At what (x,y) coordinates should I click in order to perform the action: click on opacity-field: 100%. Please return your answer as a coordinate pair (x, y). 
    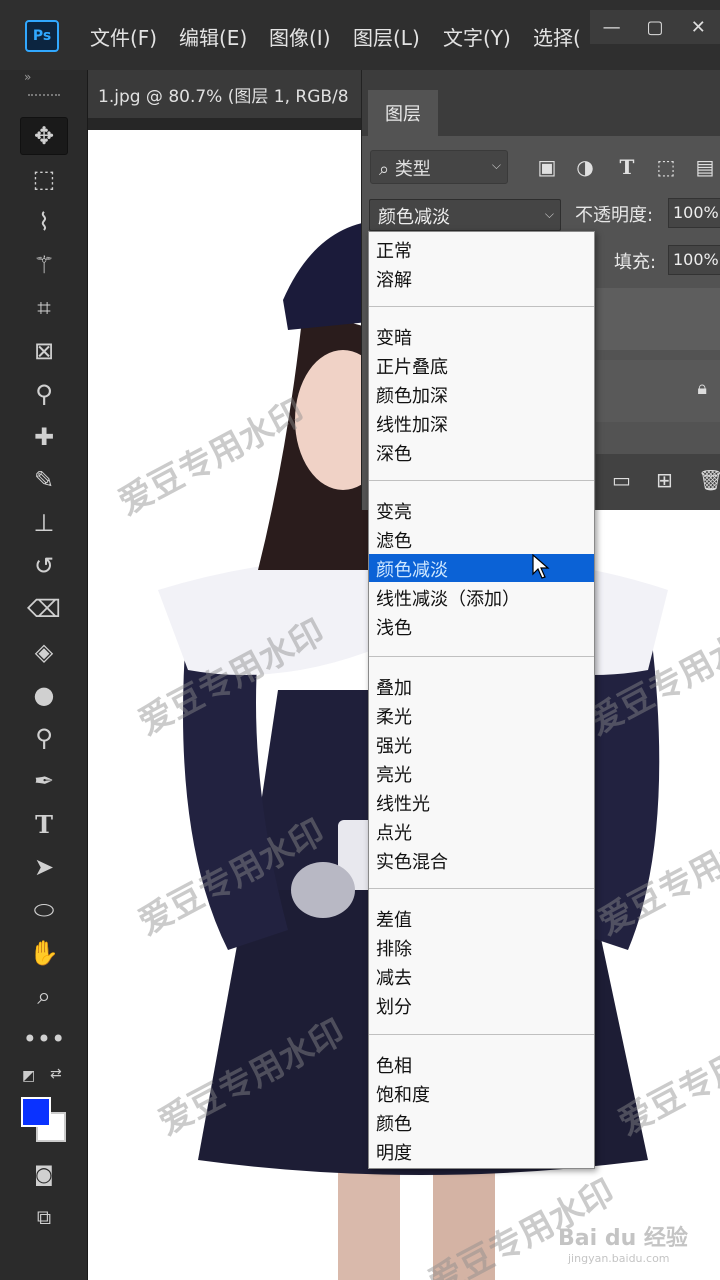
    Looking at the image, I should click on (694, 213).